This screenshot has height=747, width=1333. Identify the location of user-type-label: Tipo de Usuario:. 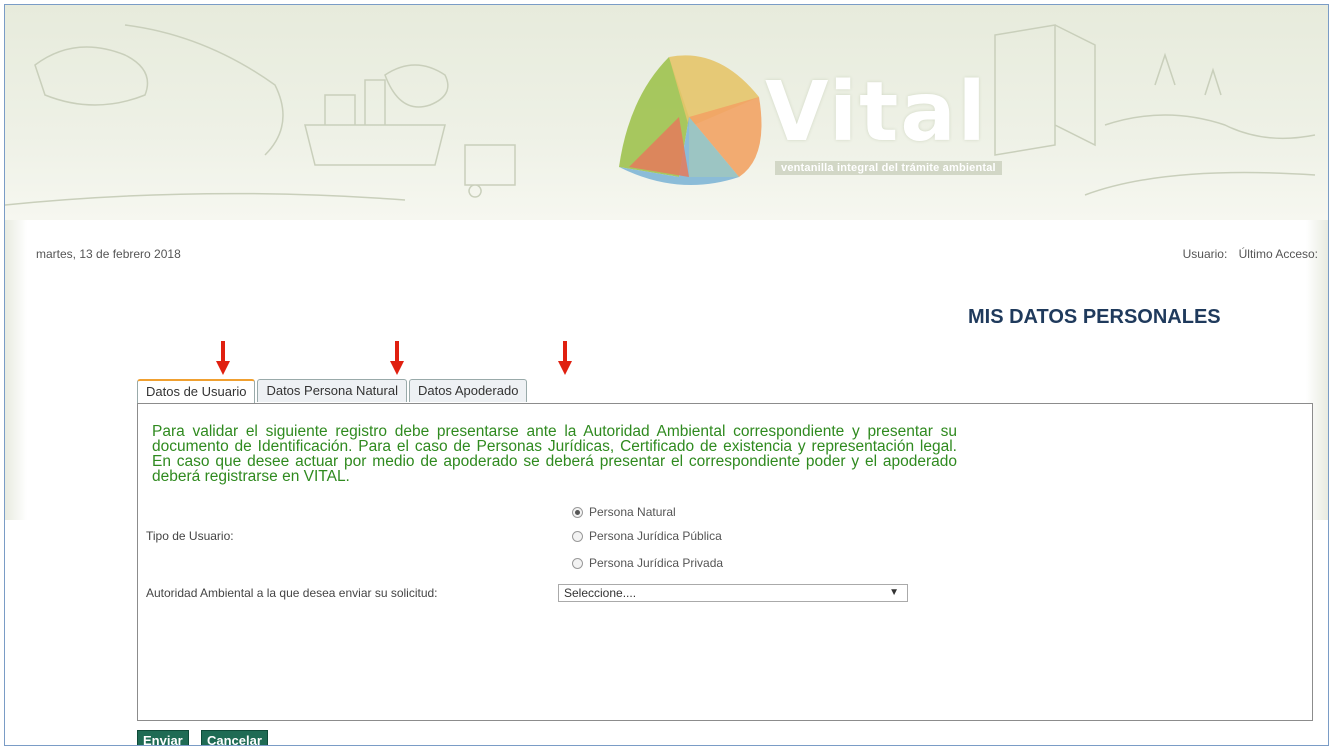
(190, 536).